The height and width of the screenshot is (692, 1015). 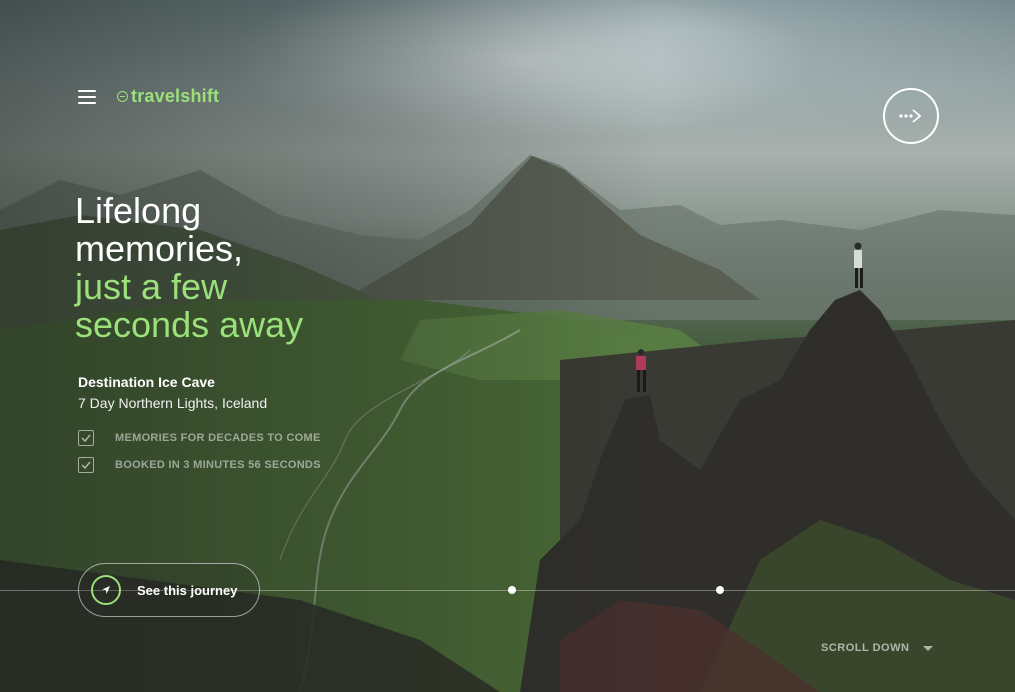 What do you see at coordinates (106, 590) in the screenshot?
I see `navigation-arrow-icon` at bounding box center [106, 590].